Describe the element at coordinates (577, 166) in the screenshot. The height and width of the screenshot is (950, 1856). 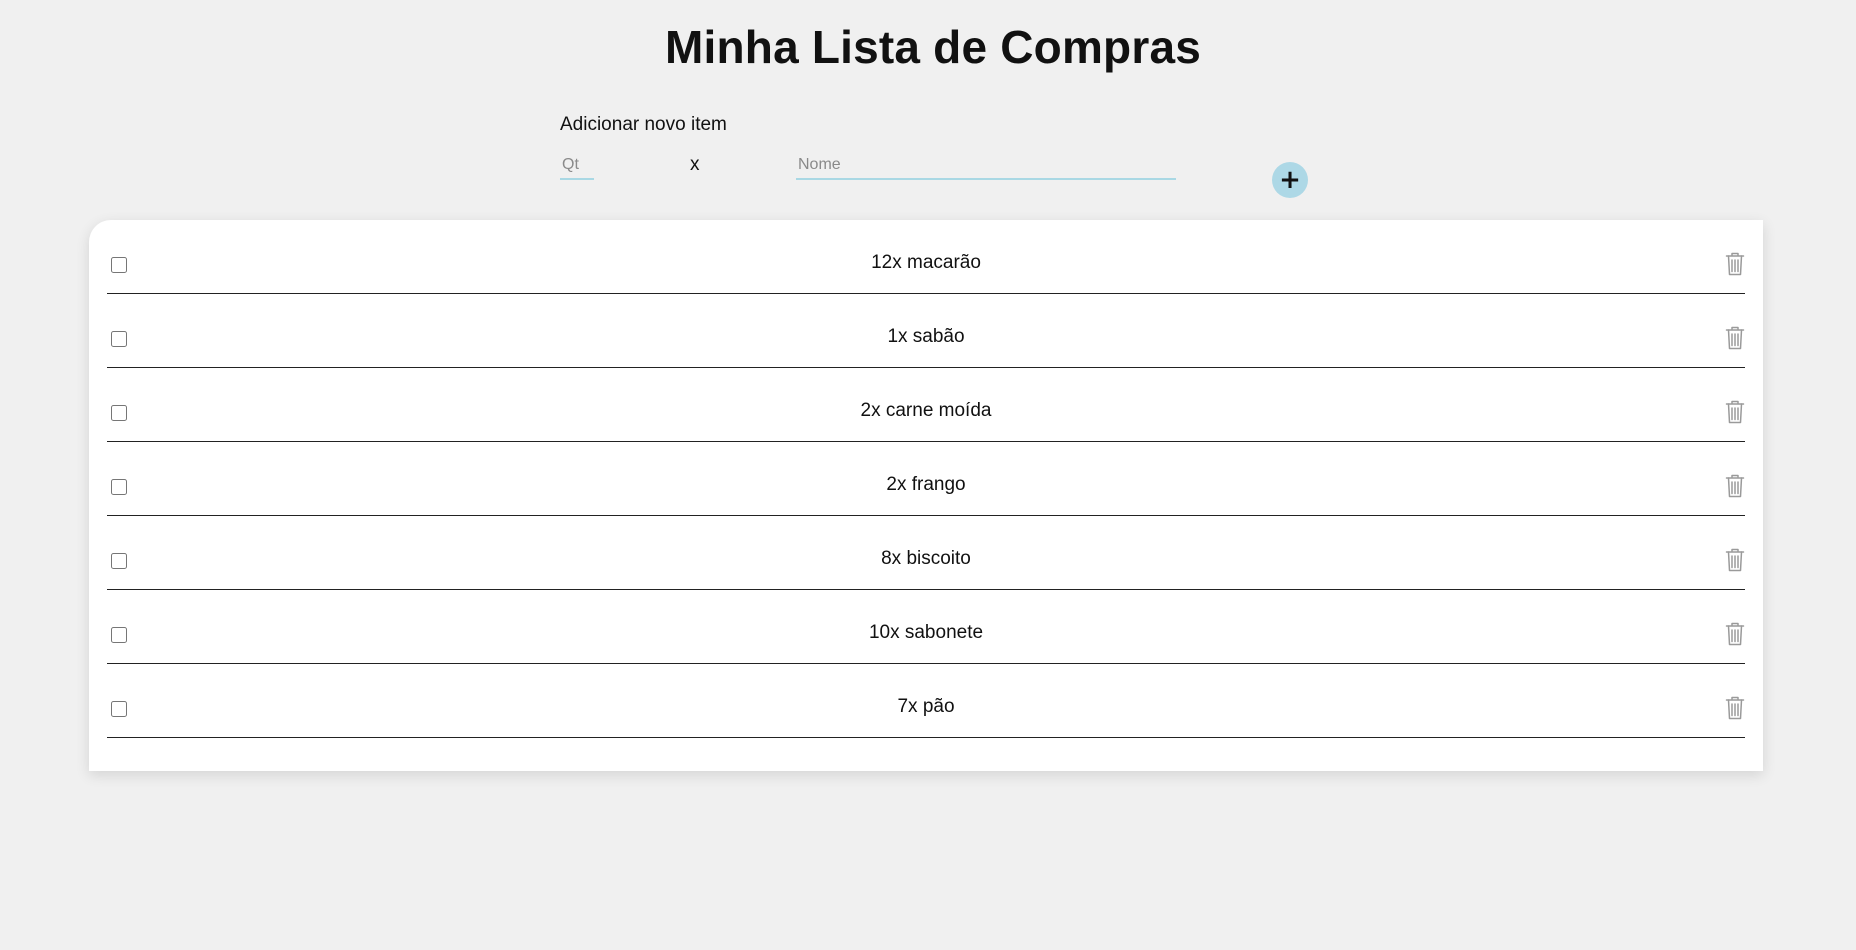
I see `quantity-input` at that location.